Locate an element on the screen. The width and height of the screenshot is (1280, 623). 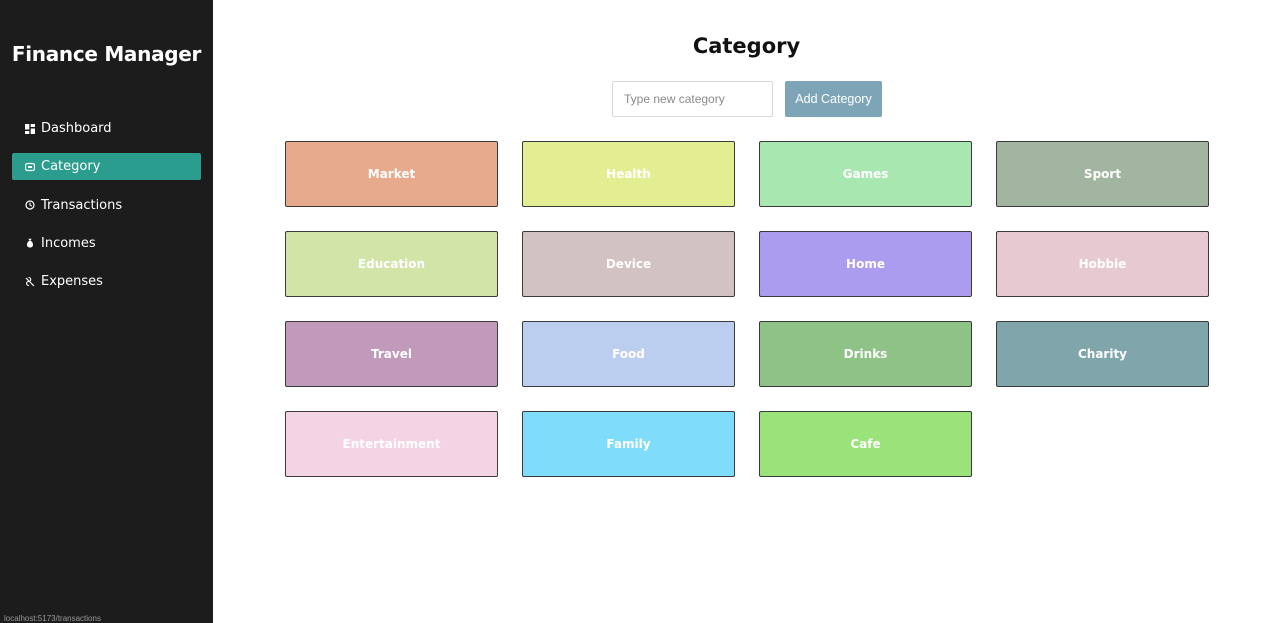
category-card-label: Charity is located at coordinates (1102, 354).